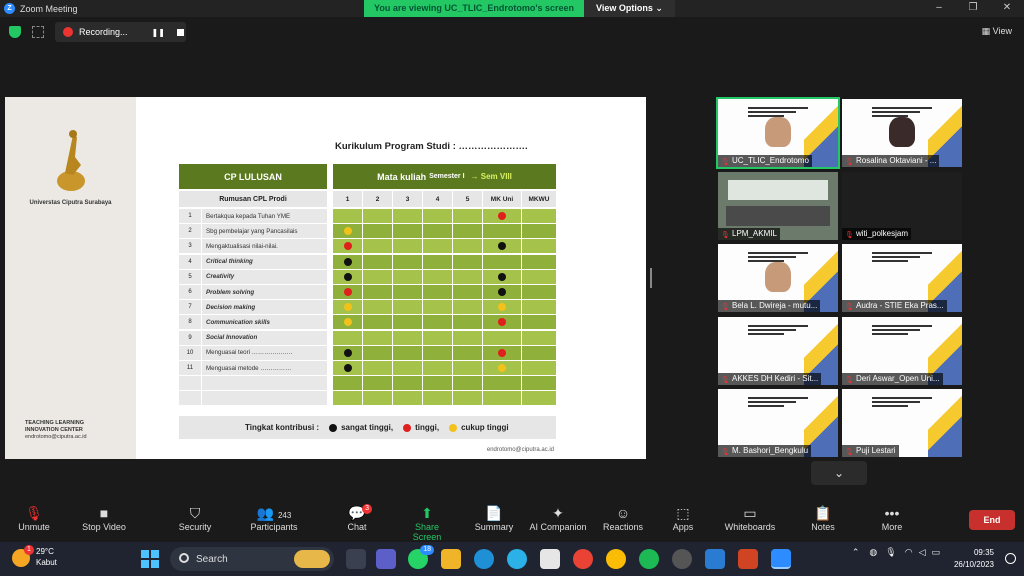  Describe the element at coordinates (892, 518) in the screenshot. I see `more-button: ••• More` at that location.